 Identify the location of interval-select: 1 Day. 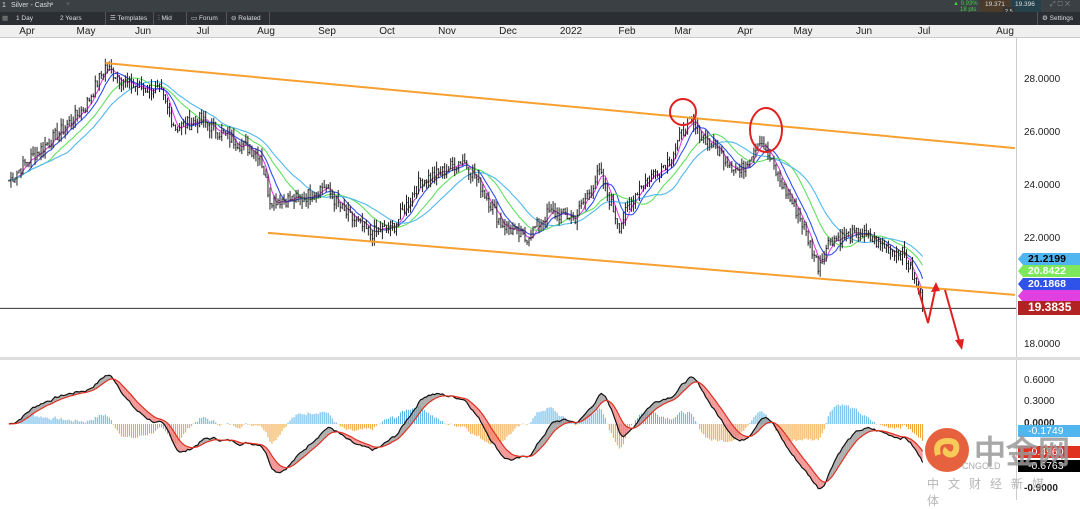
(24, 19).